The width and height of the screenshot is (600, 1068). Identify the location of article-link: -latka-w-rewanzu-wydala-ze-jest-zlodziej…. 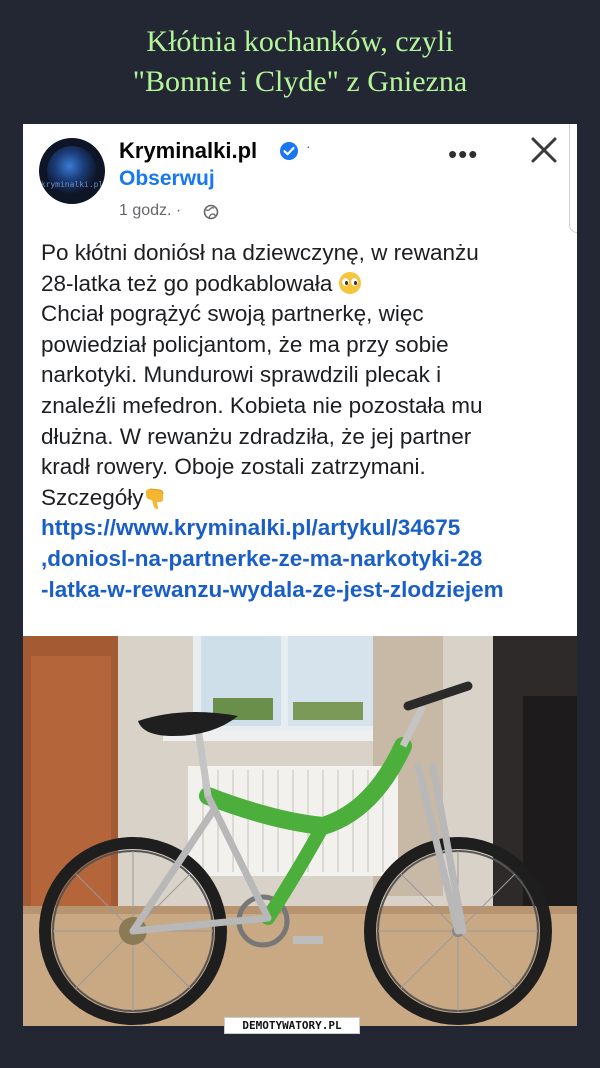
(306, 590).